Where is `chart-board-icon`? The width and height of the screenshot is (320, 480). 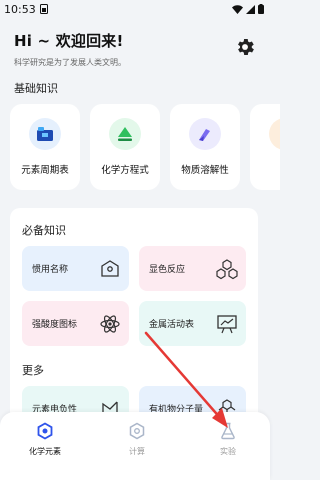 chart-board-icon is located at coordinates (227, 324).